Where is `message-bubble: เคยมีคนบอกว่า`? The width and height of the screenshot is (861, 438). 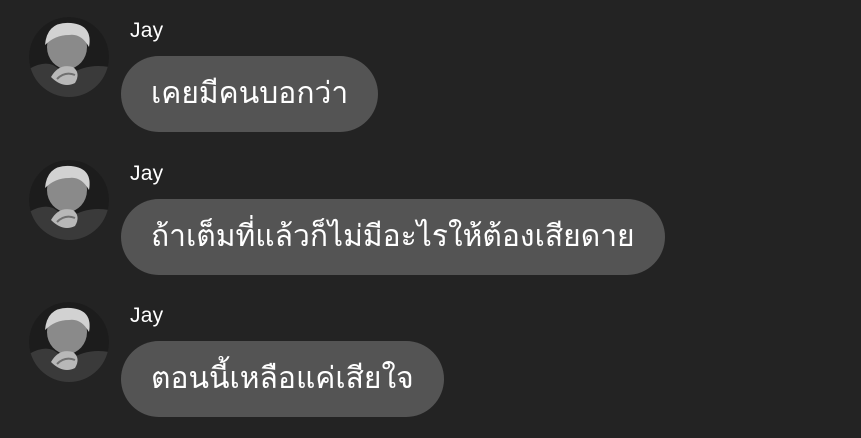 message-bubble: เคยมีคนบอกว่า is located at coordinates (250, 94).